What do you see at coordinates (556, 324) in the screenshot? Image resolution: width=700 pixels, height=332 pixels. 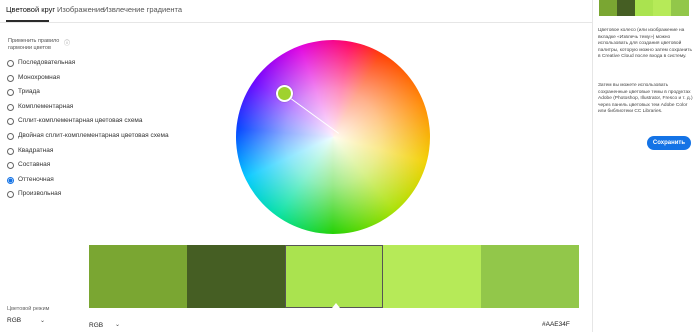 I see `hex-value: #AAE34F` at bounding box center [556, 324].